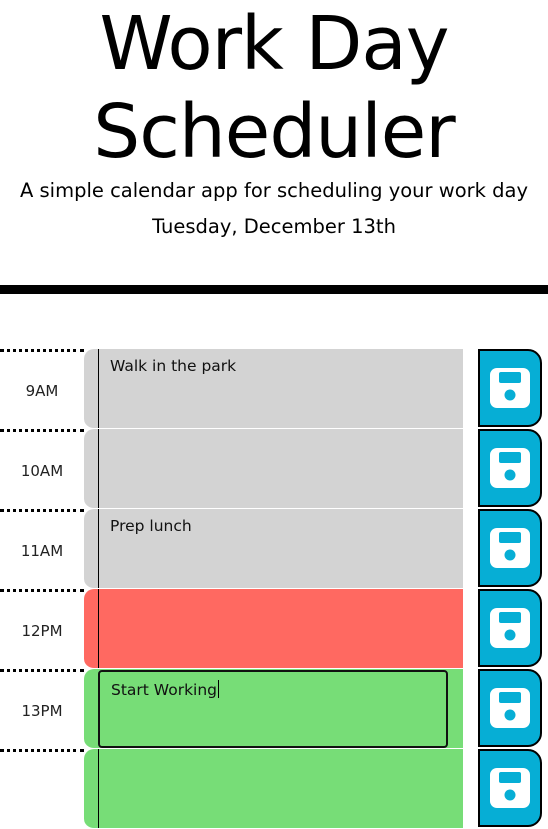 The width and height of the screenshot is (548, 829). Describe the element at coordinates (42, 629) in the screenshot. I see `hour-label: 12PM` at that location.